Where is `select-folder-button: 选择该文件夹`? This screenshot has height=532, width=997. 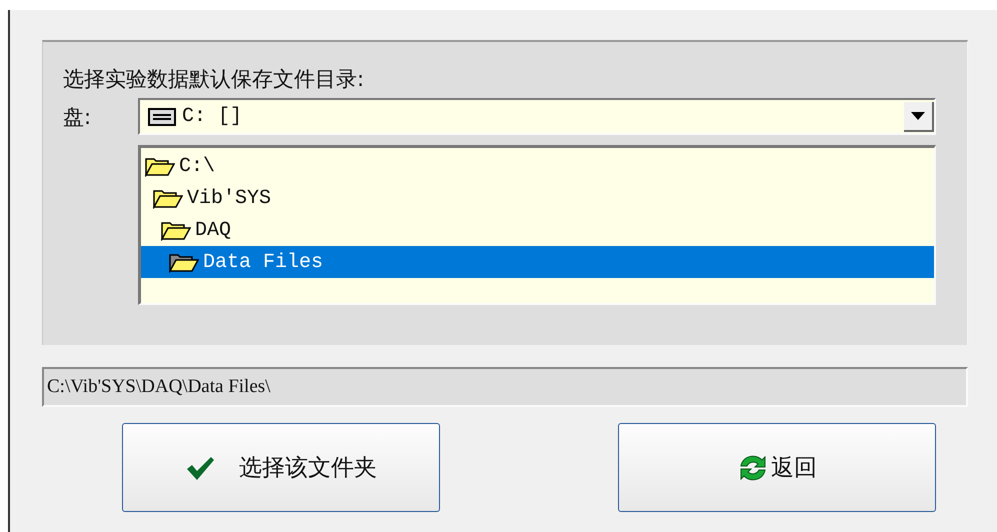 select-folder-button: 选择该文件夹 is located at coordinates (281, 467).